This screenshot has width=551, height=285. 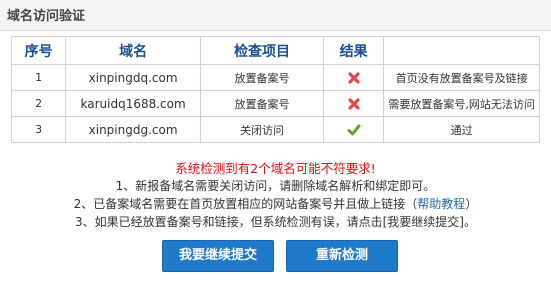 I want to click on table-row: 1 xinpingdq.com 放置备案号 首页没有放置备案号及链接, so click(x=275, y=77).